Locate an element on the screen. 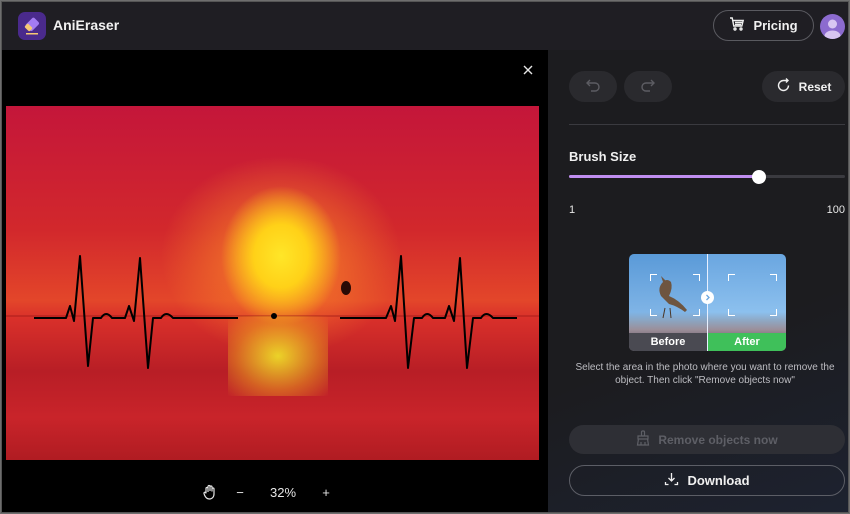  pricing-button: Pricing is located at coordinates (763, 25).